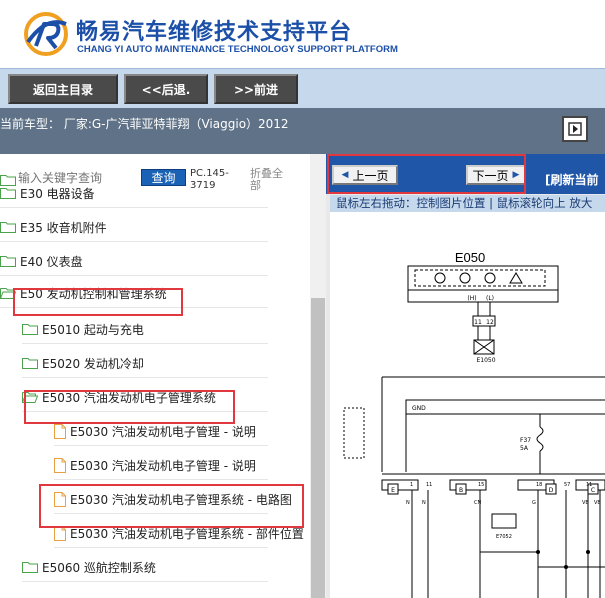 The width and height of the screenshot is (605, 598). I want to click on sub-connector-label: E1050, so click(485, 360).